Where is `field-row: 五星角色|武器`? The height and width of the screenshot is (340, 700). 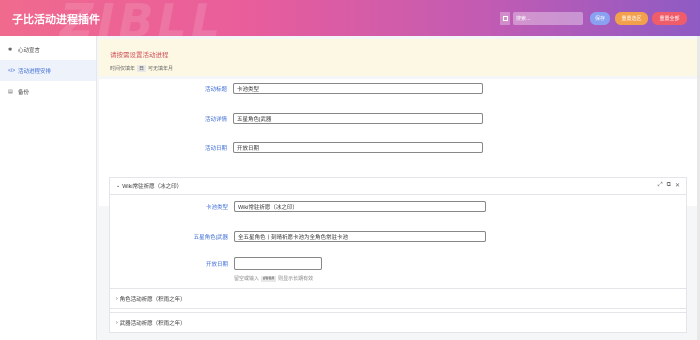 field-row: 五星角色|武器 is located at coordinates (298, 236).